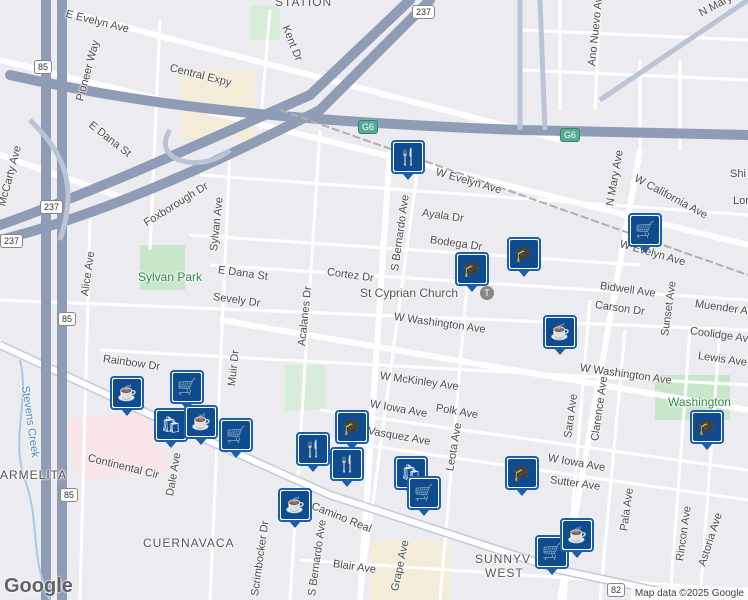 The image size is (748, 600). Describe the element at coordinates (38, 586) in the screenshot. I see `google-logo: Google` at that location.